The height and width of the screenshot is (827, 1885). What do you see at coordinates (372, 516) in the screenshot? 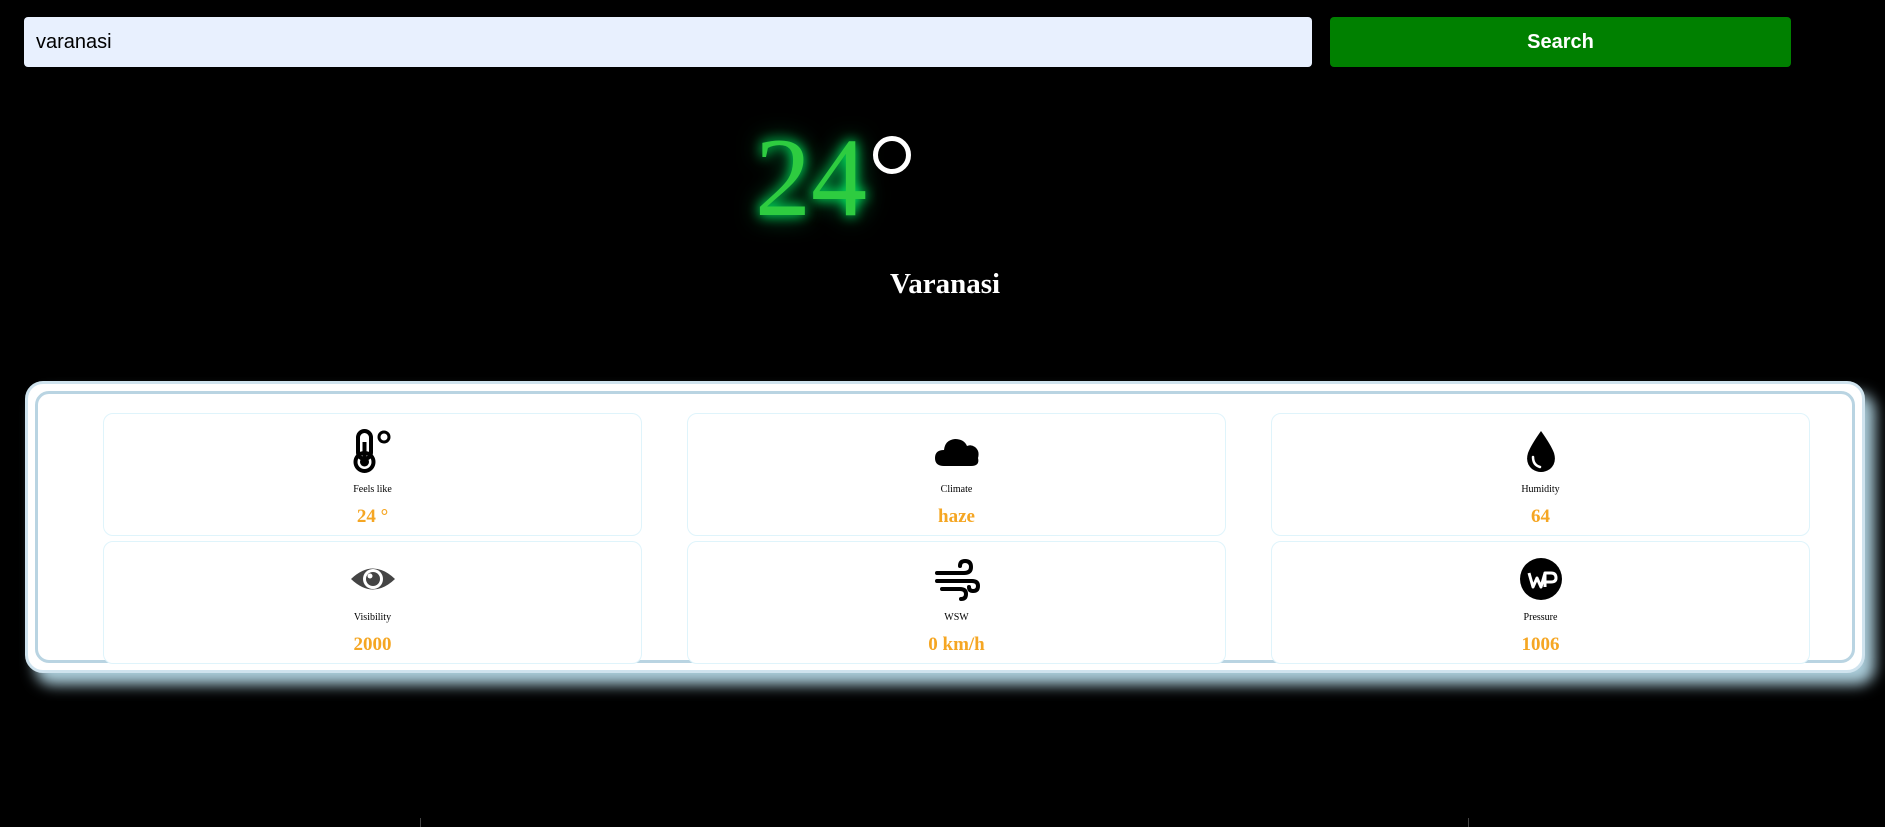
I see `detail-value: 24 °` at bounding box center [372, 516].